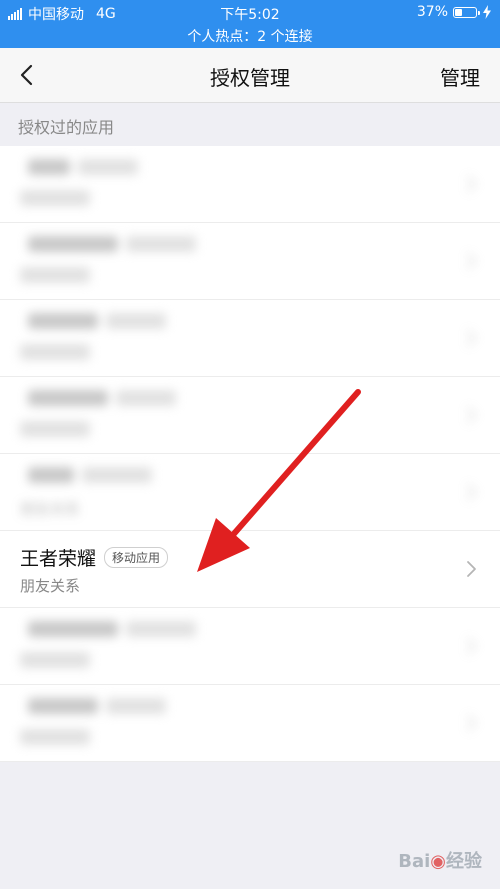 The width and height of the screenshot is (500, 889). I want to click on hotspot-banner: 个人热点：2 个连接, so click(250, 36).